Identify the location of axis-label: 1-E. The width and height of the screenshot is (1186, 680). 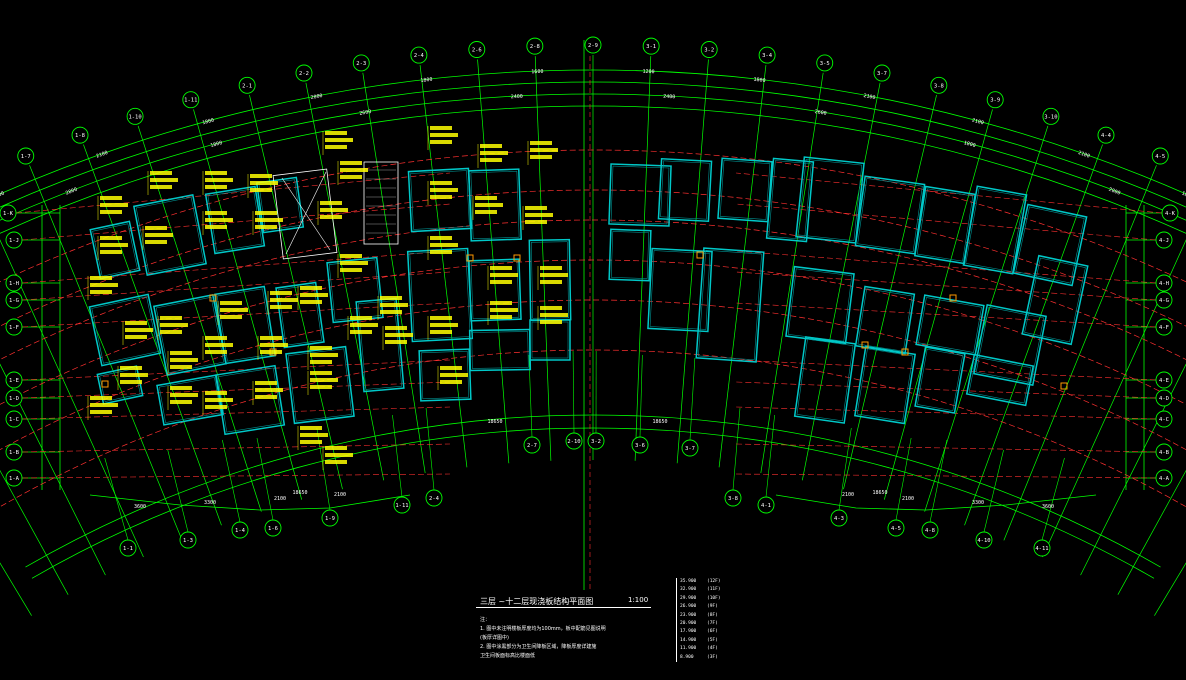
(14, 381).